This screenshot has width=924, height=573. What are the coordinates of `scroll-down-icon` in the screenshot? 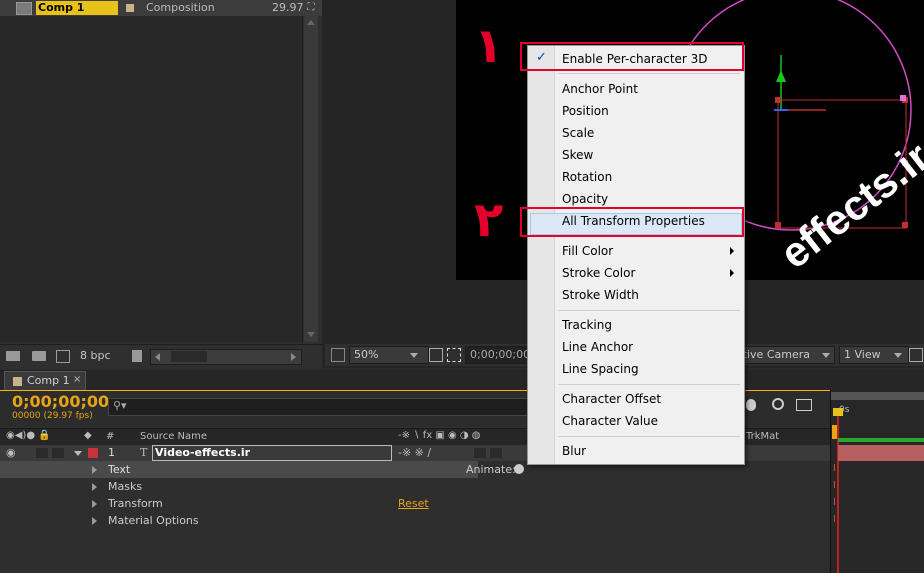 It's located at (311, 334).